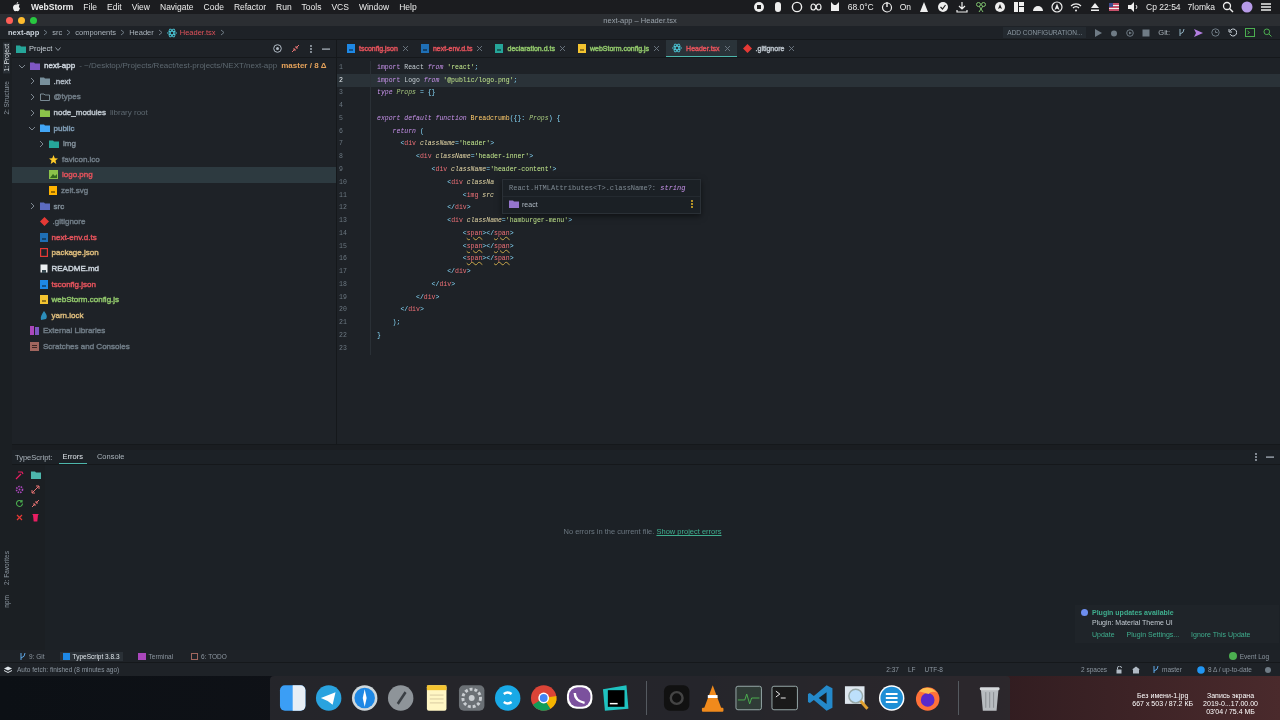 Image resolution: width=1280 pixels, height=720 pixels. What do you see at coordinates (177, 7) in the screenshot?
I see `menu-item: Navigate` at bounding box center [177, 7].